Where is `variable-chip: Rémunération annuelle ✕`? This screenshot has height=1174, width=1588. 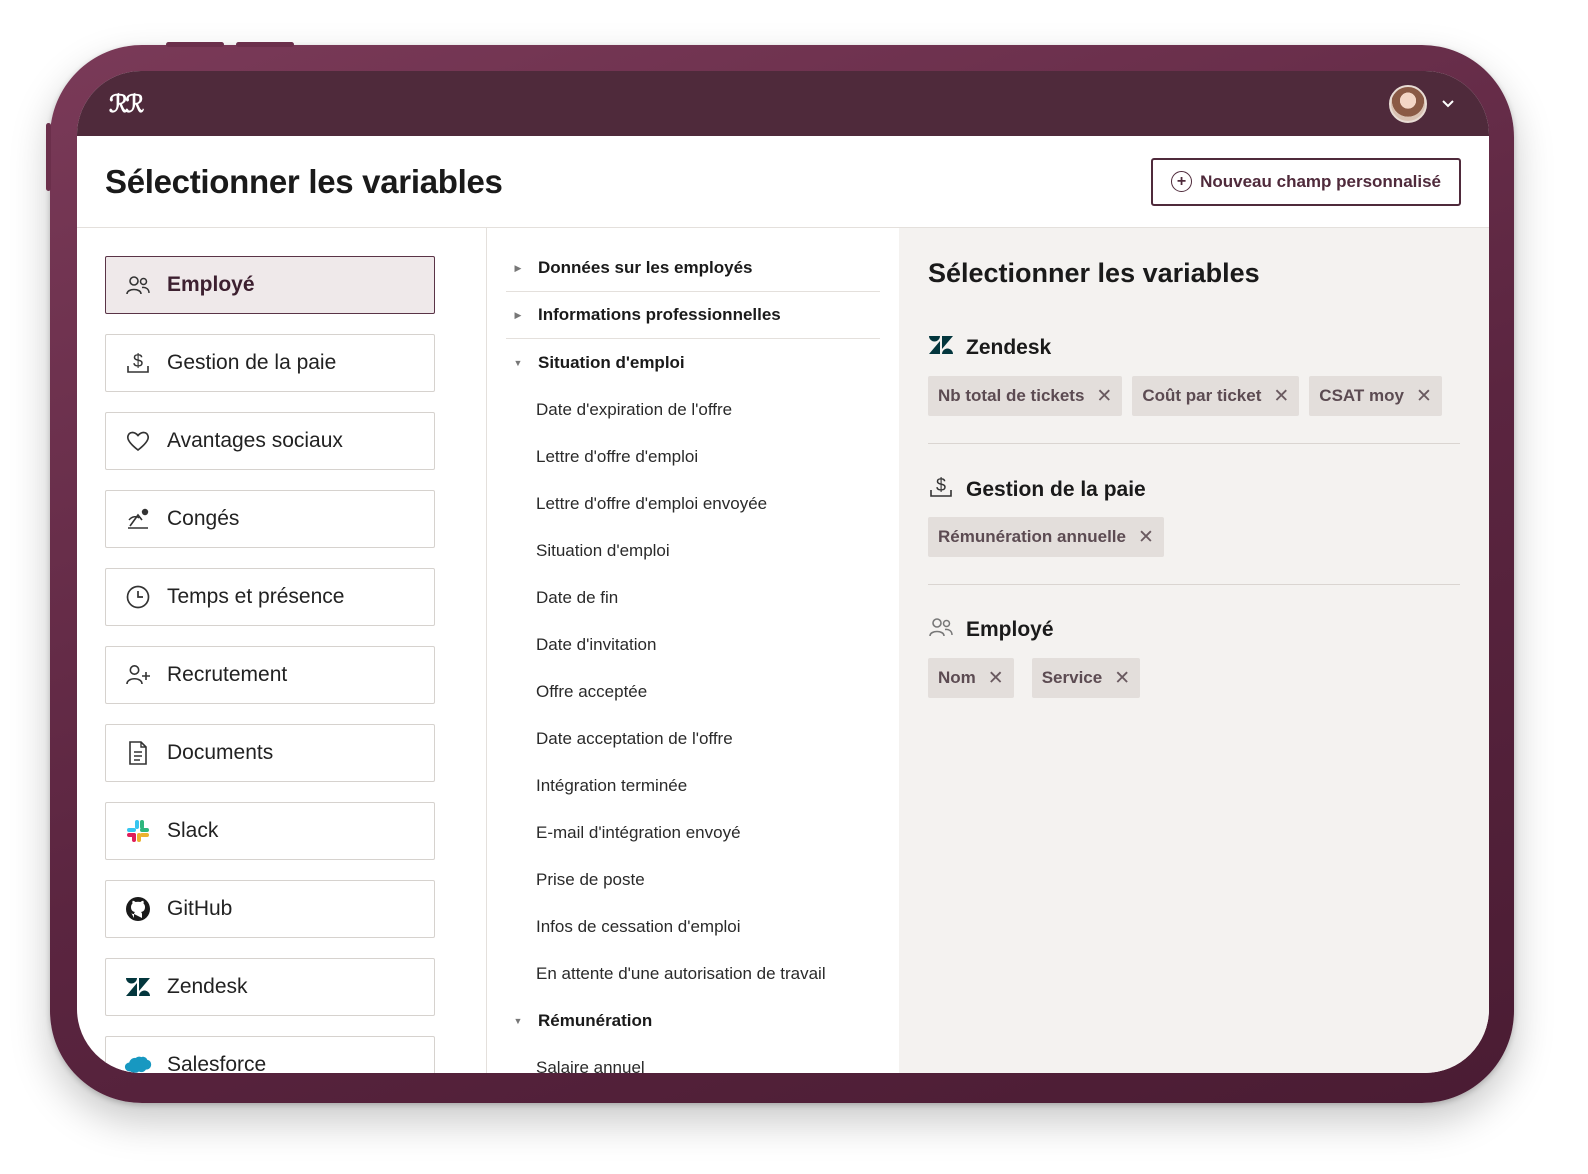
variable-chip: Rémunération annuelle ✕ is located at coordinates (1046, 537).